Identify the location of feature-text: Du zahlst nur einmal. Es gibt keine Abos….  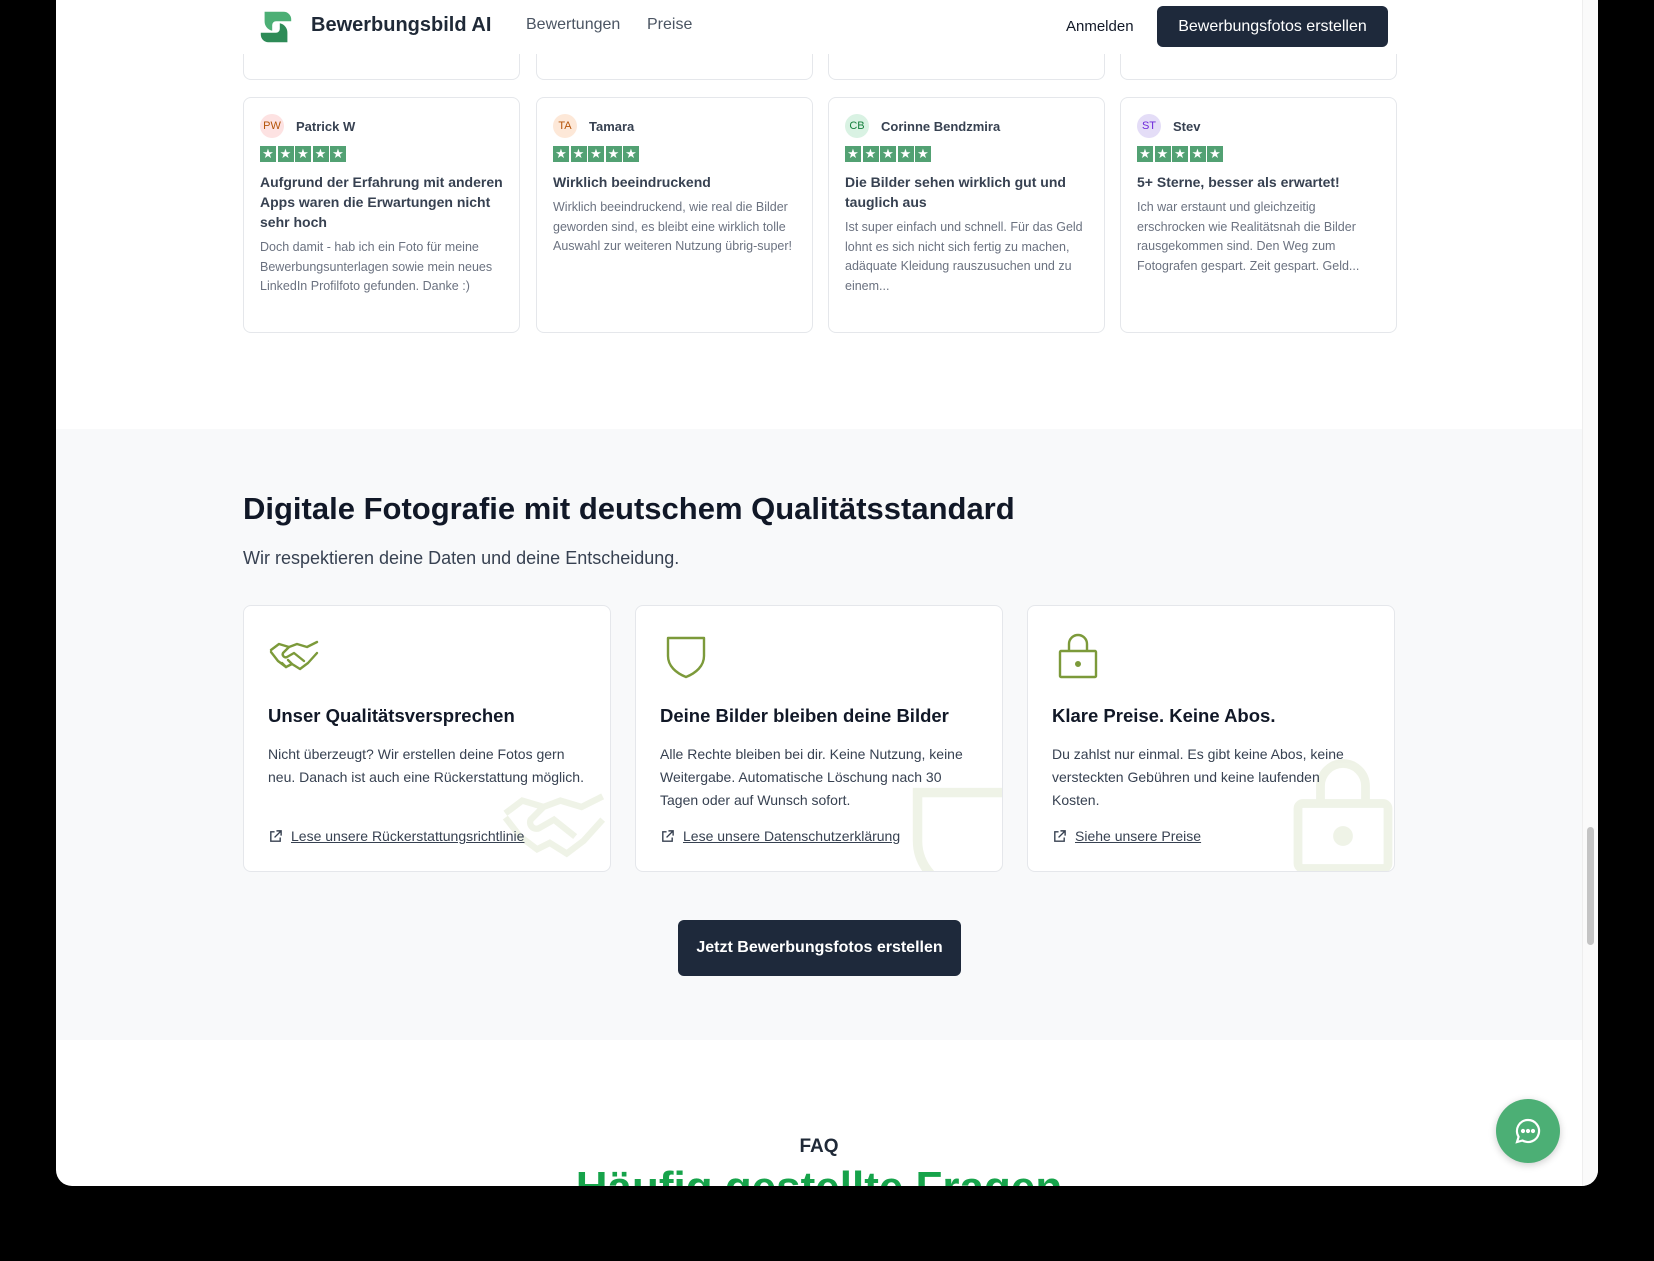
(1198, 777).